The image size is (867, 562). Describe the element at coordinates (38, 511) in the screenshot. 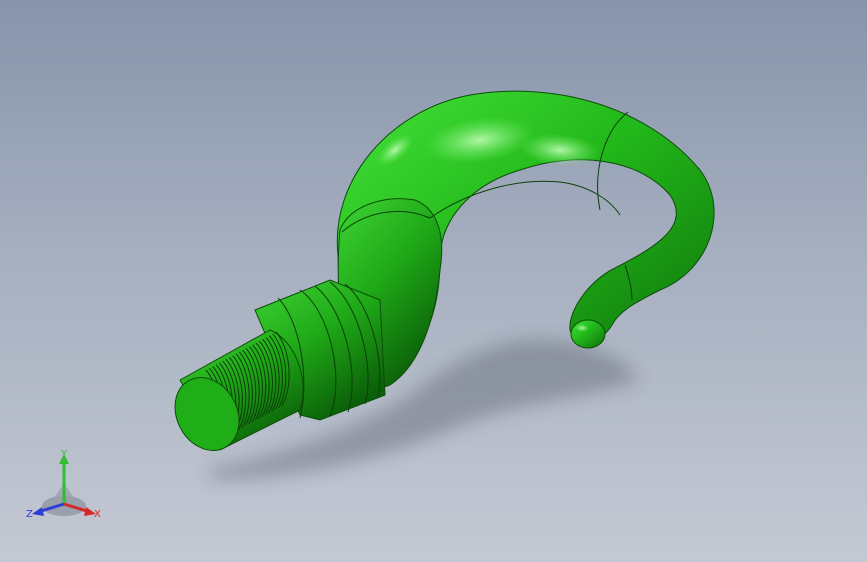

I see `z-axis-arrow` at that location.